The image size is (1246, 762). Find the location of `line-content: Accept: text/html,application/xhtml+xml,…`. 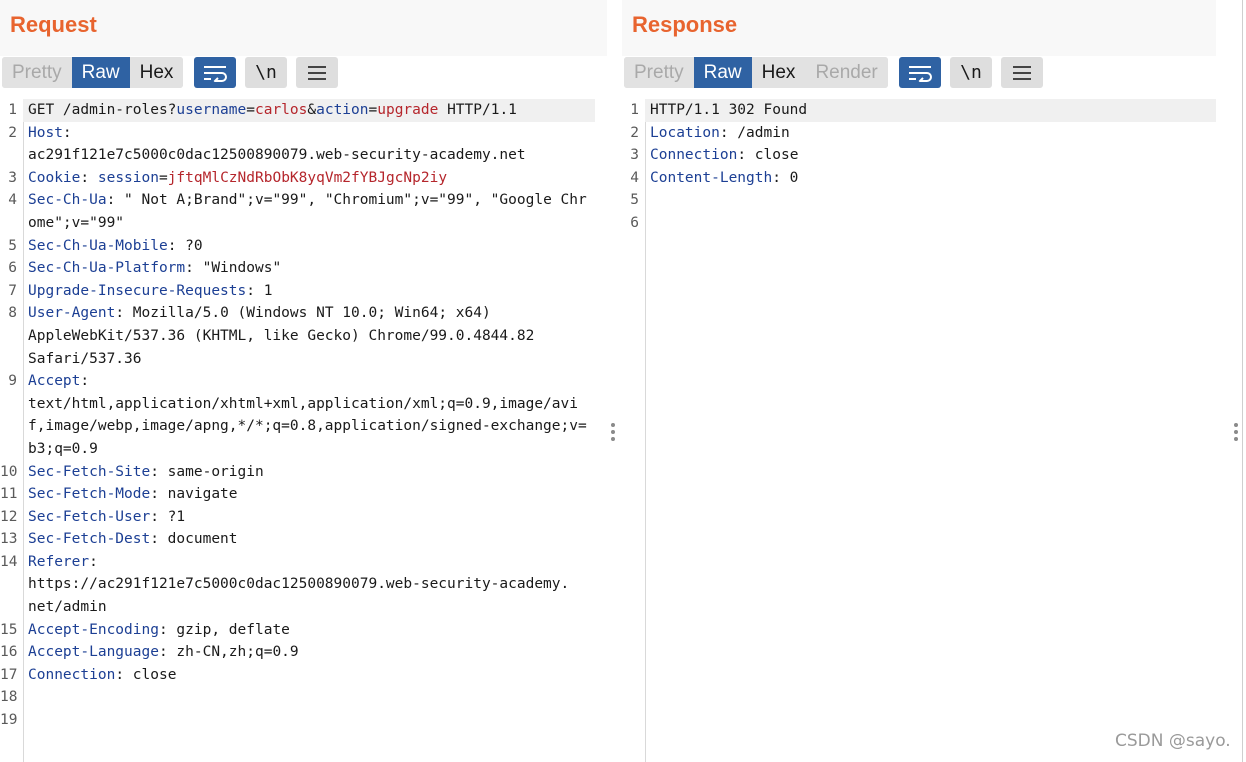

line-content: Accept: text/html,application/xhtml+xml,… is located at coordinates (309, 415).